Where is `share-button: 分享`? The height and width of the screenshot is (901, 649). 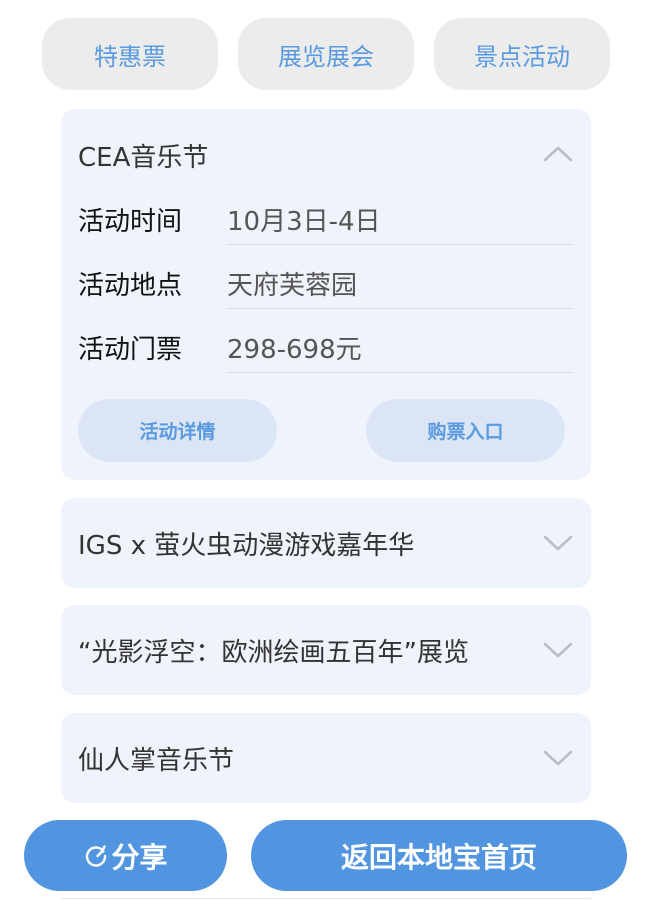
share-button: 分享 is located at coordinates (125, 855).